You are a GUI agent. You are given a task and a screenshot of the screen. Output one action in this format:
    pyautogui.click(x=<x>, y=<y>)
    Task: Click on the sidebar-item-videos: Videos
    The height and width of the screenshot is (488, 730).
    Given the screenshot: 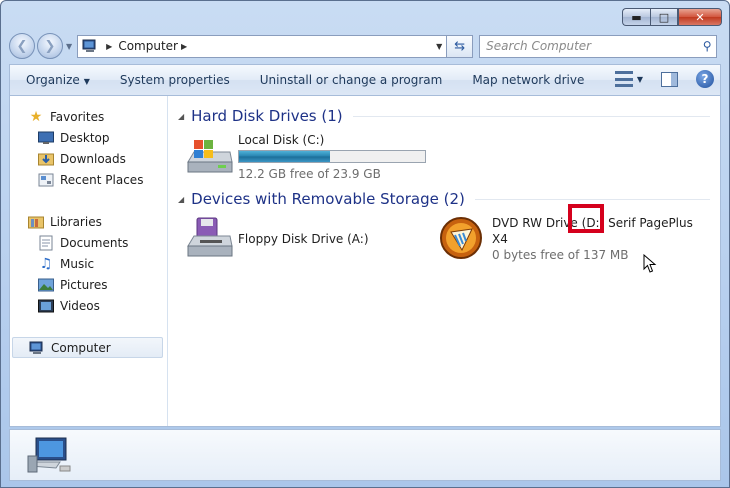 What is the action you would take?
    pyautogui.click(x=88, y=305)
    